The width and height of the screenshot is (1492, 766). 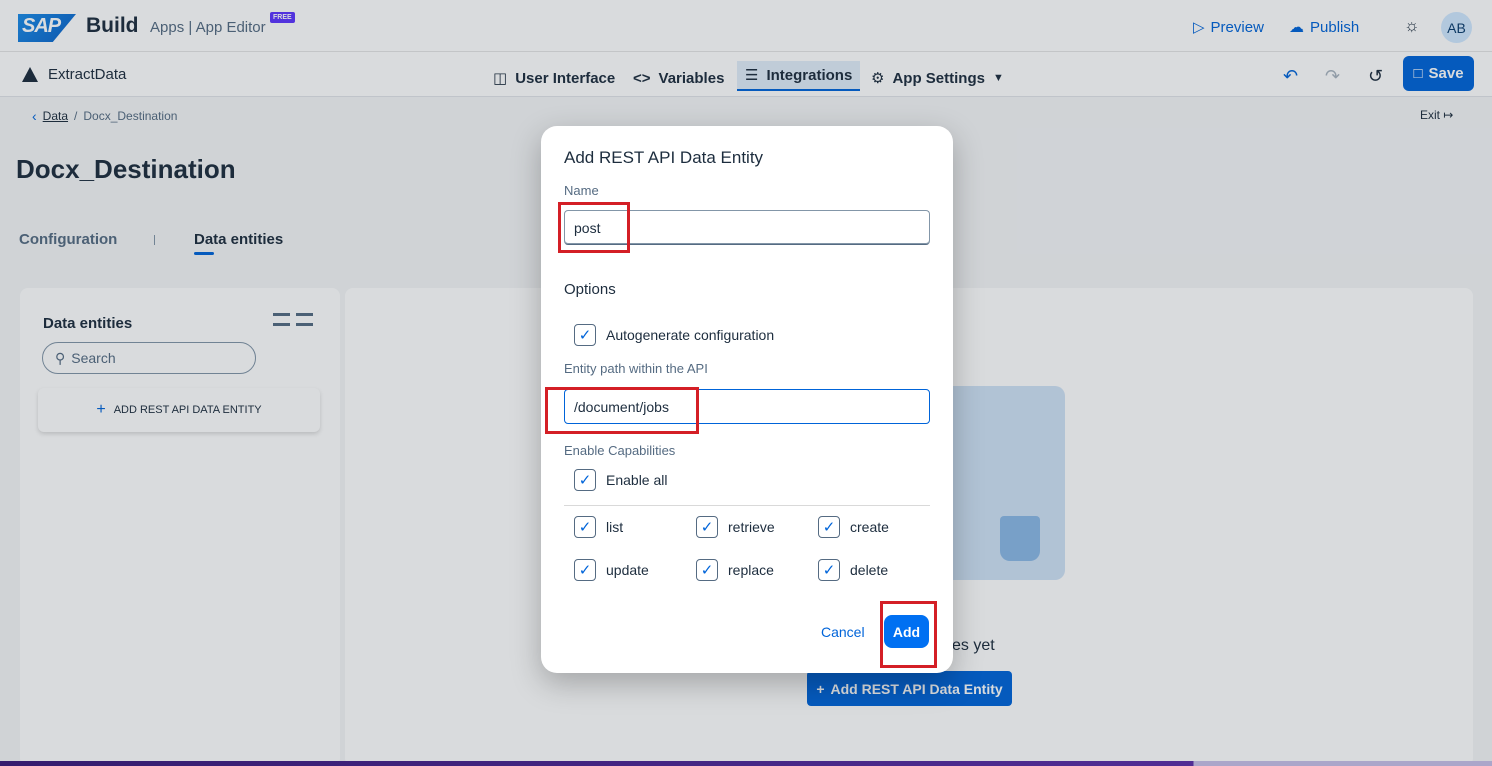 I want to click on create-checkbox: ✓, so click(x=829, y=527).